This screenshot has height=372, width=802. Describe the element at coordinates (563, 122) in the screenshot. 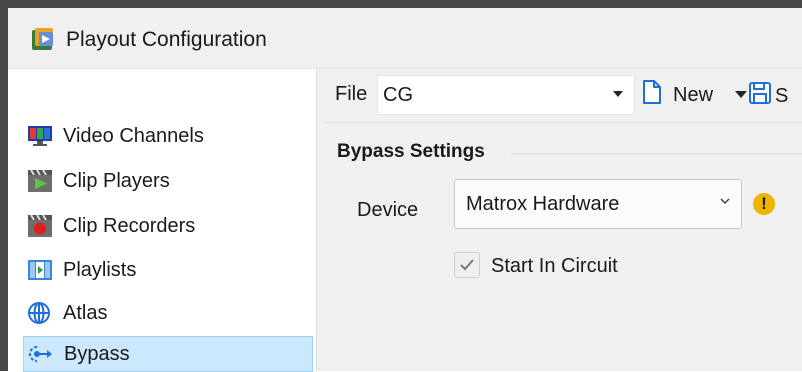

I see `toolbar-divider` at that location.